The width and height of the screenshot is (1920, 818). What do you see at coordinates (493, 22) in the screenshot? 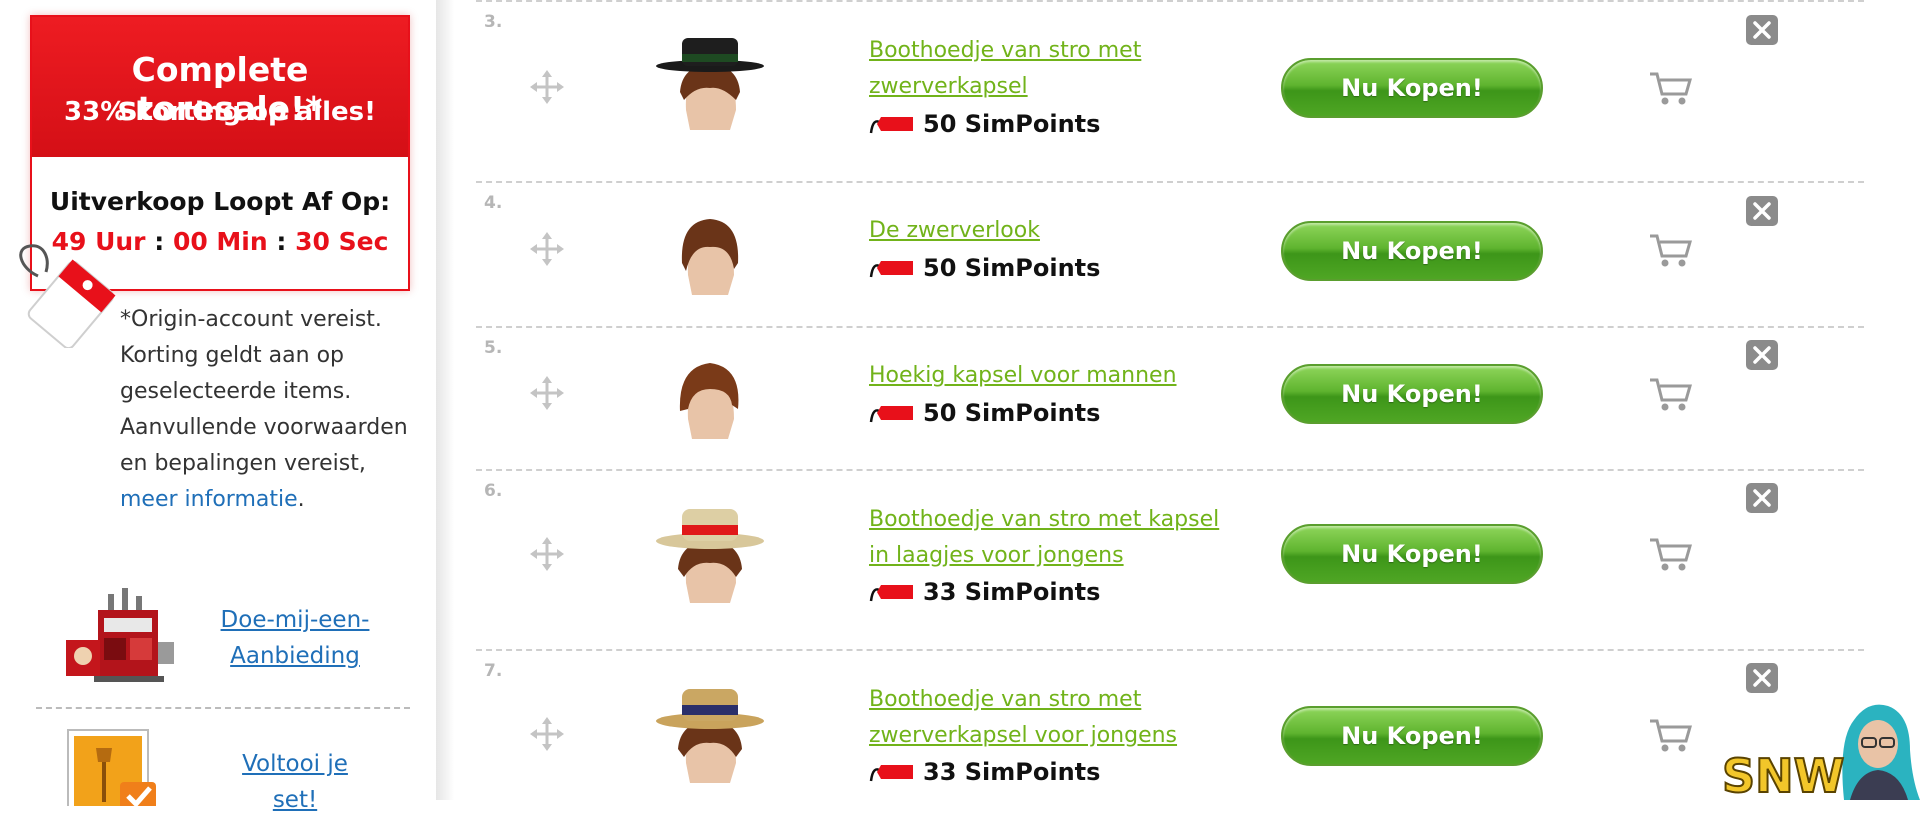
I see `item-number: 3.` at bounding box center [493, 22].